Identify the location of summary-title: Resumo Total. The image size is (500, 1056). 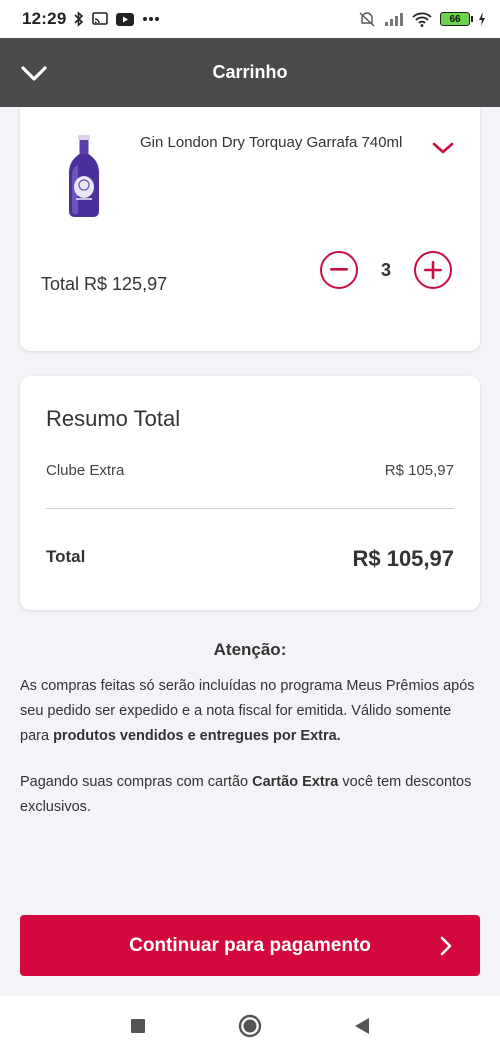
(113, 418).